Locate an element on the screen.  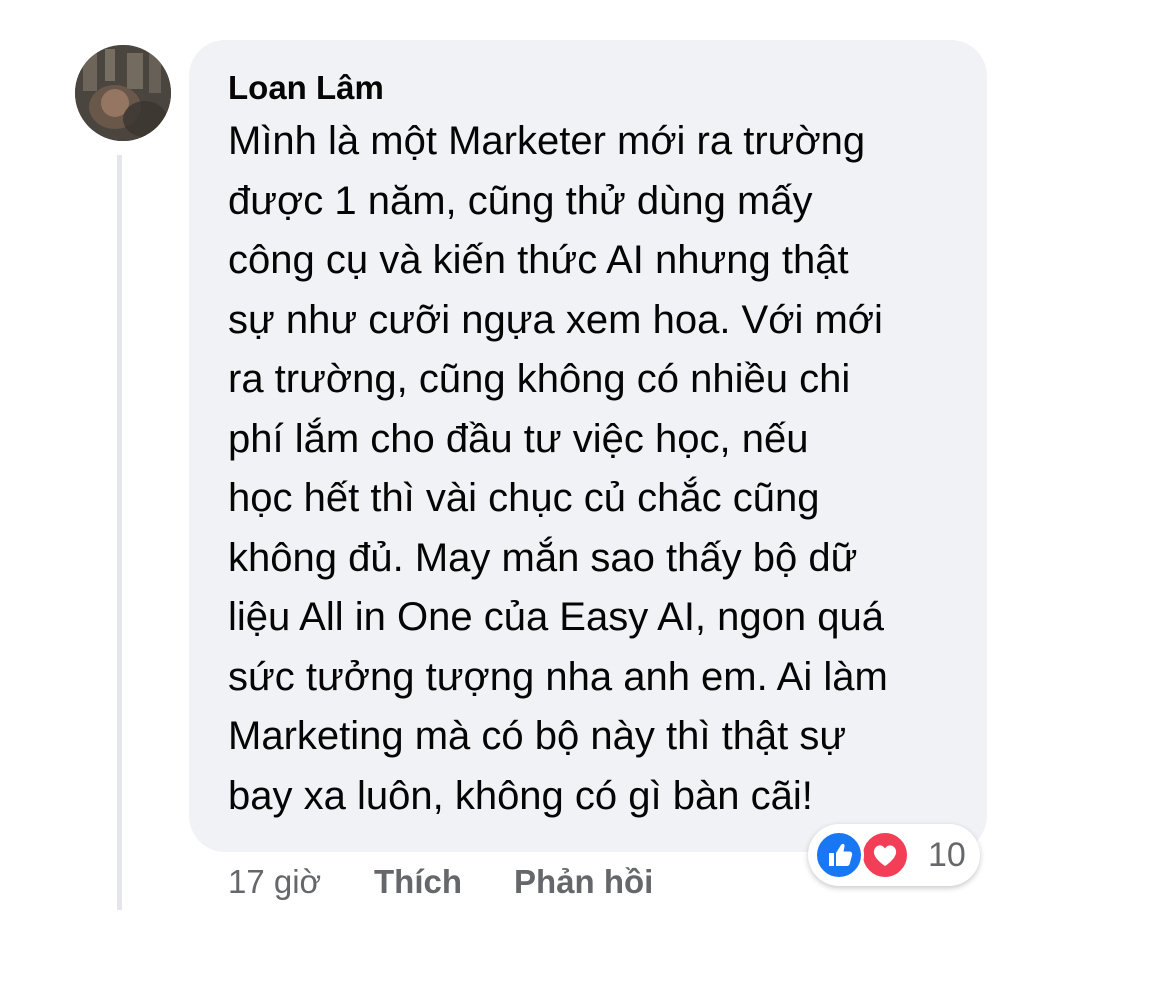
reactions-summary: 10 is located at coordinates (894, 855).